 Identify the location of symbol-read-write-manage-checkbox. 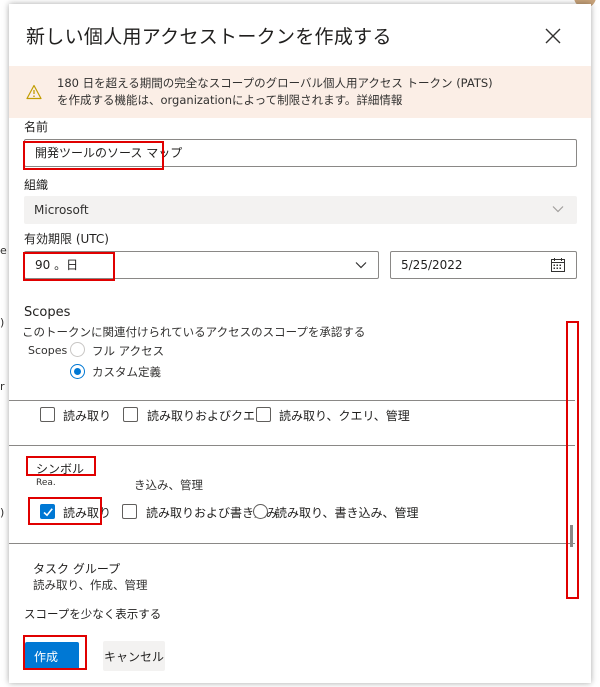
(260, 511).